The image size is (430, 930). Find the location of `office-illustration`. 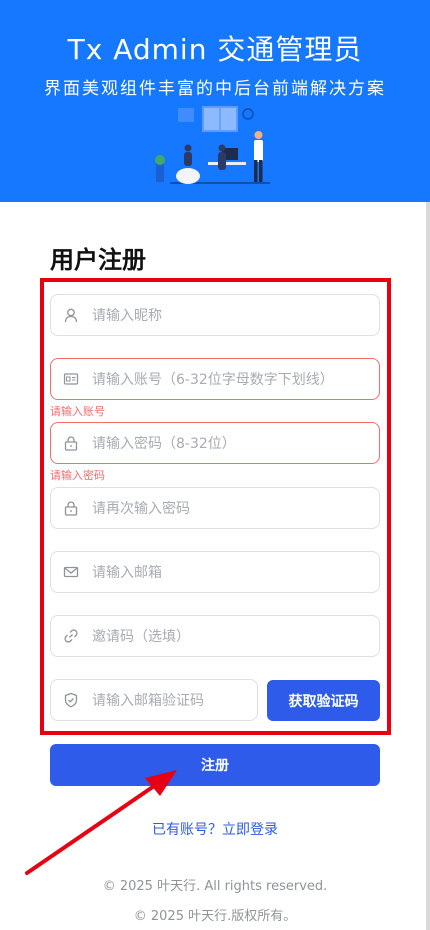

office-illustration is located at coordinates (212, 145).